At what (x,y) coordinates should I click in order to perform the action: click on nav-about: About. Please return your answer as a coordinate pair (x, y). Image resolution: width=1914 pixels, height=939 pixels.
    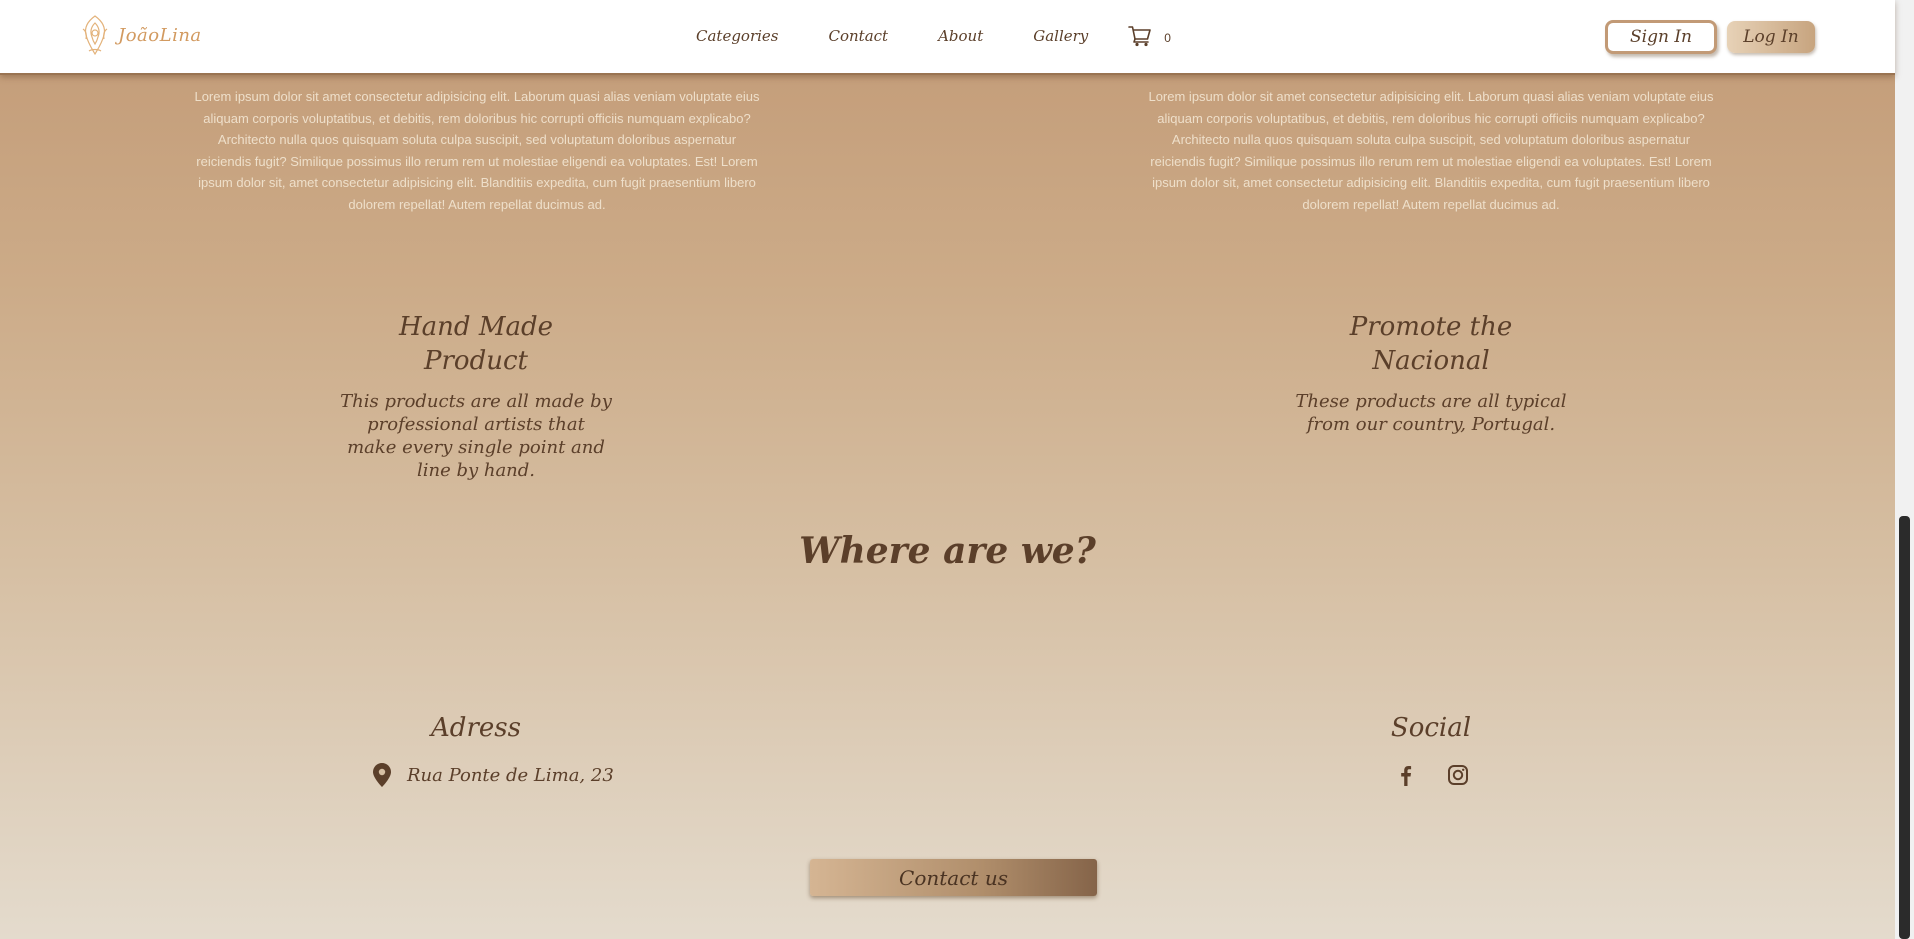
    Looking at the image, I should click on (960, 36).